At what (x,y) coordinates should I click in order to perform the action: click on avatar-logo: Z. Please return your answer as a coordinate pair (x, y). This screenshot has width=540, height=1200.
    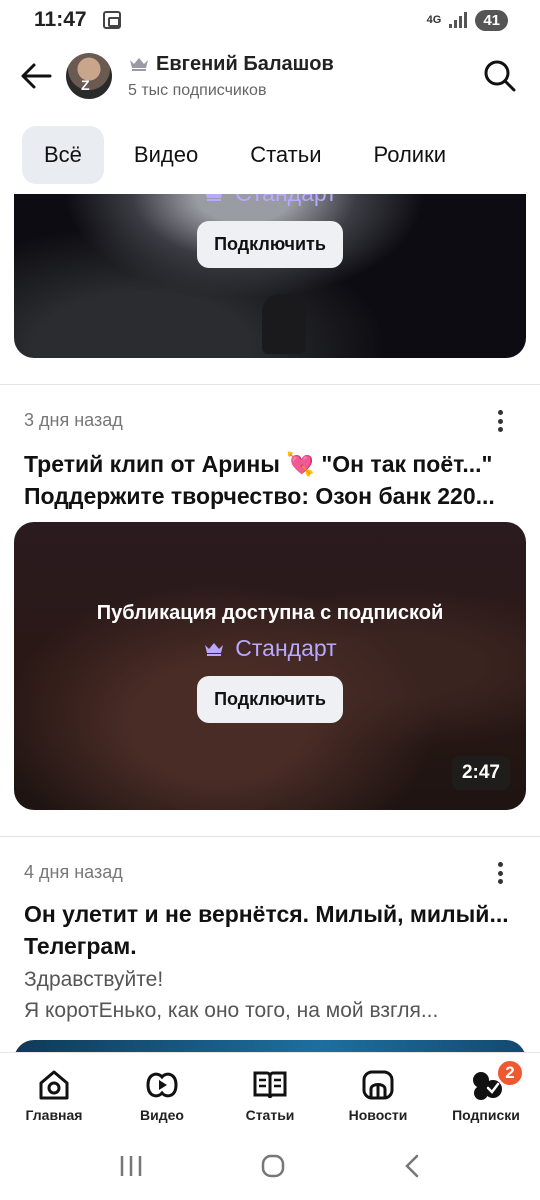
    Looking at the image, I should click on (85, 85).